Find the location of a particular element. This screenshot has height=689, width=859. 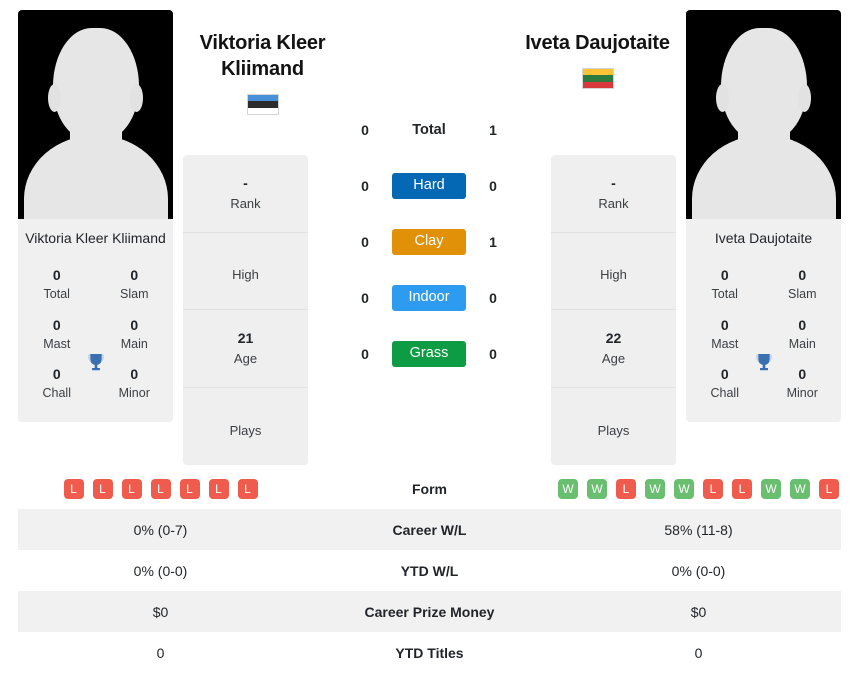

table-row-ytd-titles: 0 YTD Titles 0 is located at coordinates (429, 652).